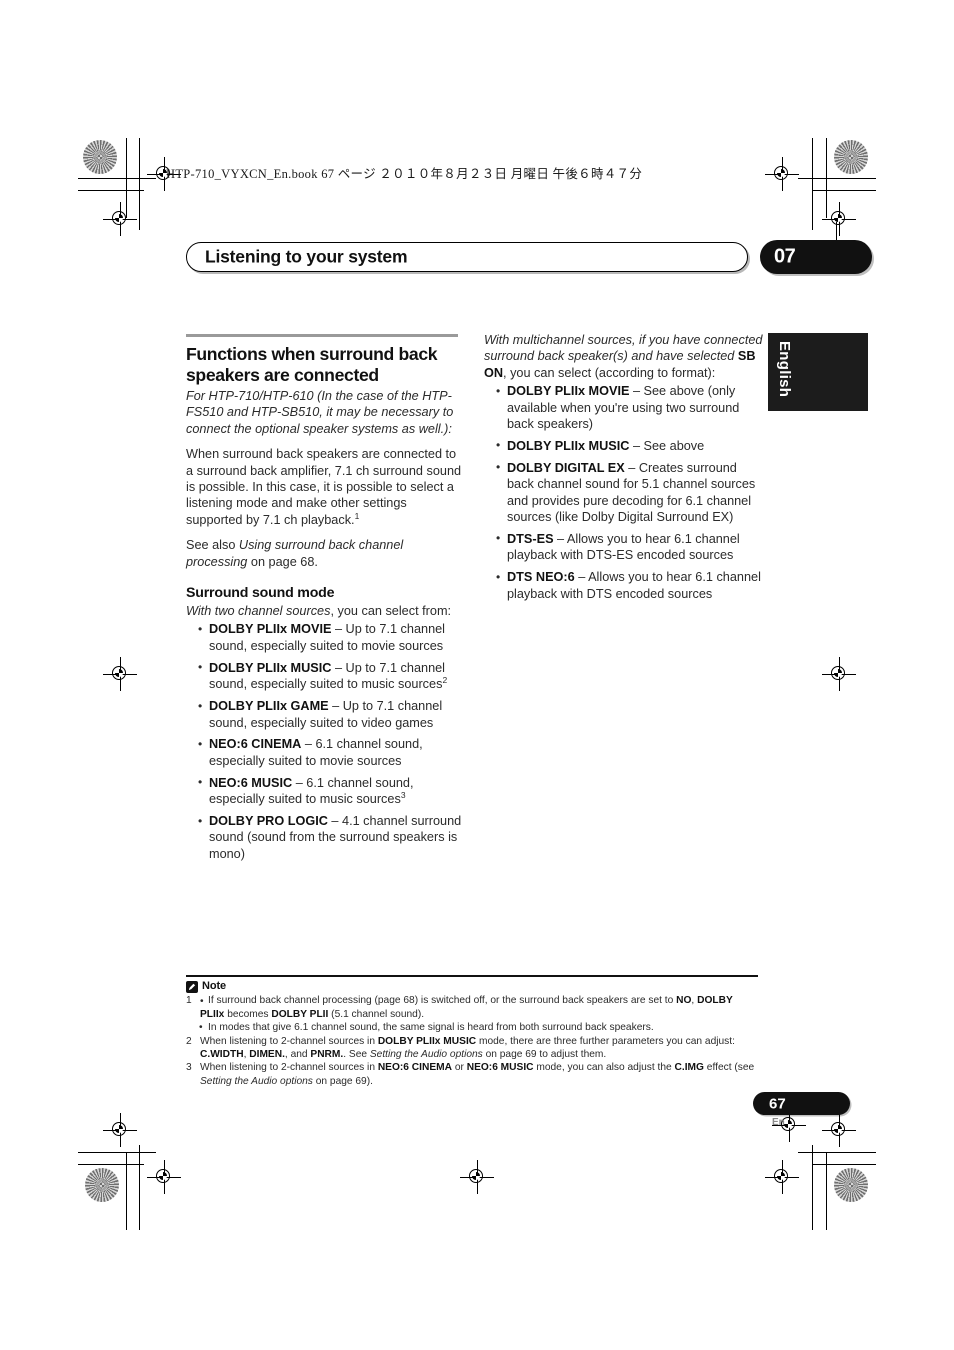 This screenshot has width=954, height=1350. What do you see at coordinates (100, 157) in the screenshot?
I see `halftone-registration-dot-top-left` at bounding box center [100, 157].